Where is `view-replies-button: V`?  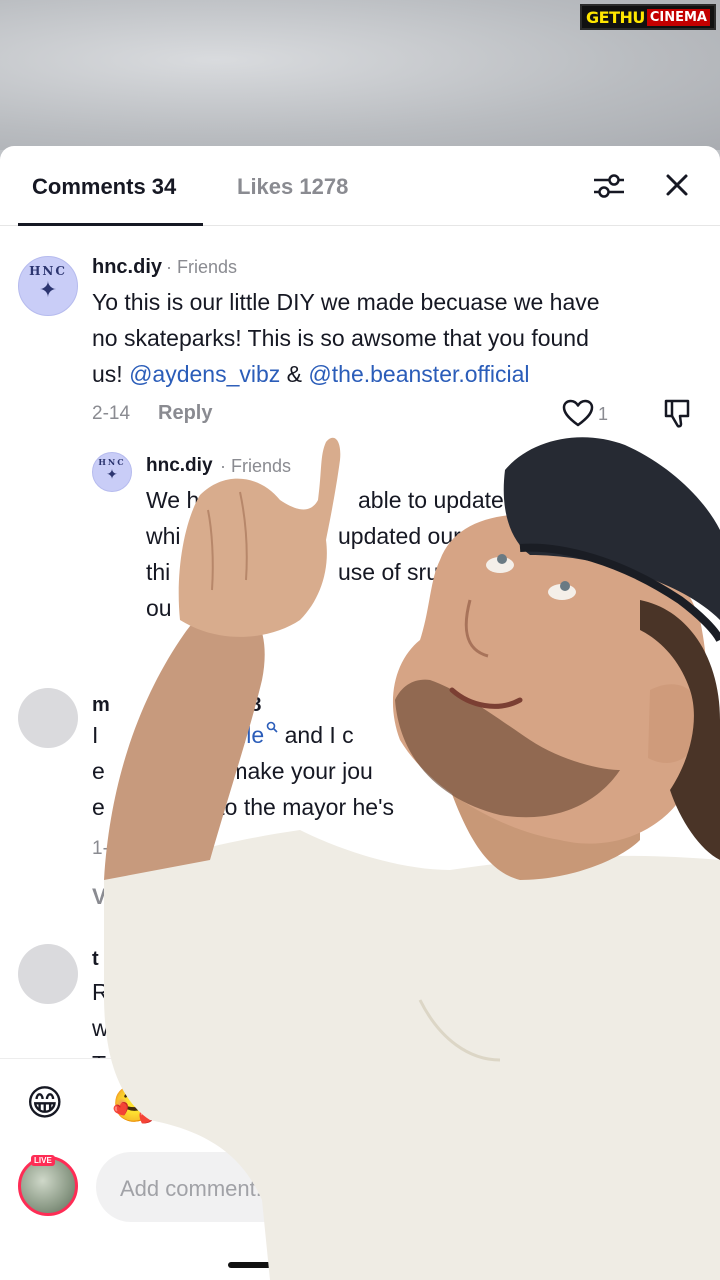 view-replies-button: V is located at coordinates (99, 897).